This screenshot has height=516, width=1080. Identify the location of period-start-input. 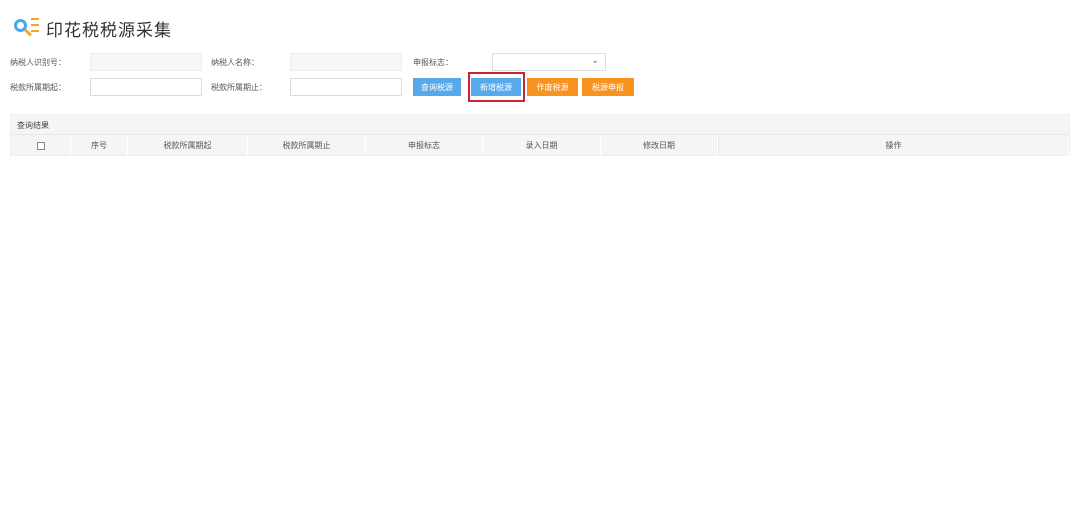
(146, 87).